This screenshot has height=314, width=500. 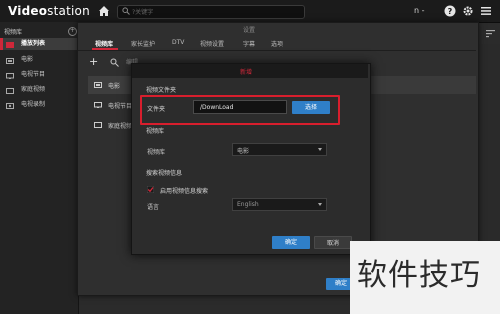 What do you see at coordinates (33, 89) in the screenshot?
I see `sidebar-item-label: 家庭视频` at bounding box center [33, 89].